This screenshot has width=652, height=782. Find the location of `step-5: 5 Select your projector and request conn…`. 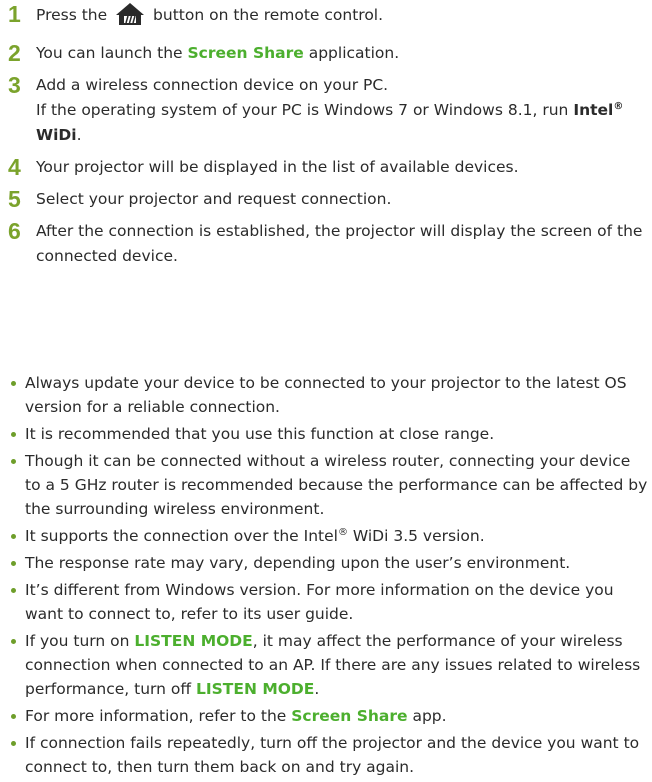

step-5: 5 Select your projector and request conn… is located at coordinates (328, 199).